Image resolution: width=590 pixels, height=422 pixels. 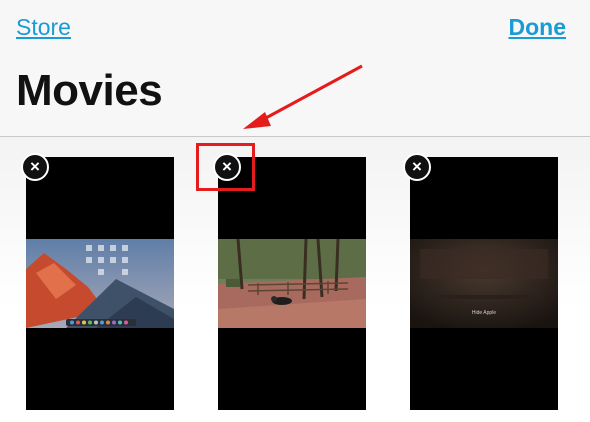 I want to click on delete-movie-3-button: ×, so click(x=417, y=167).